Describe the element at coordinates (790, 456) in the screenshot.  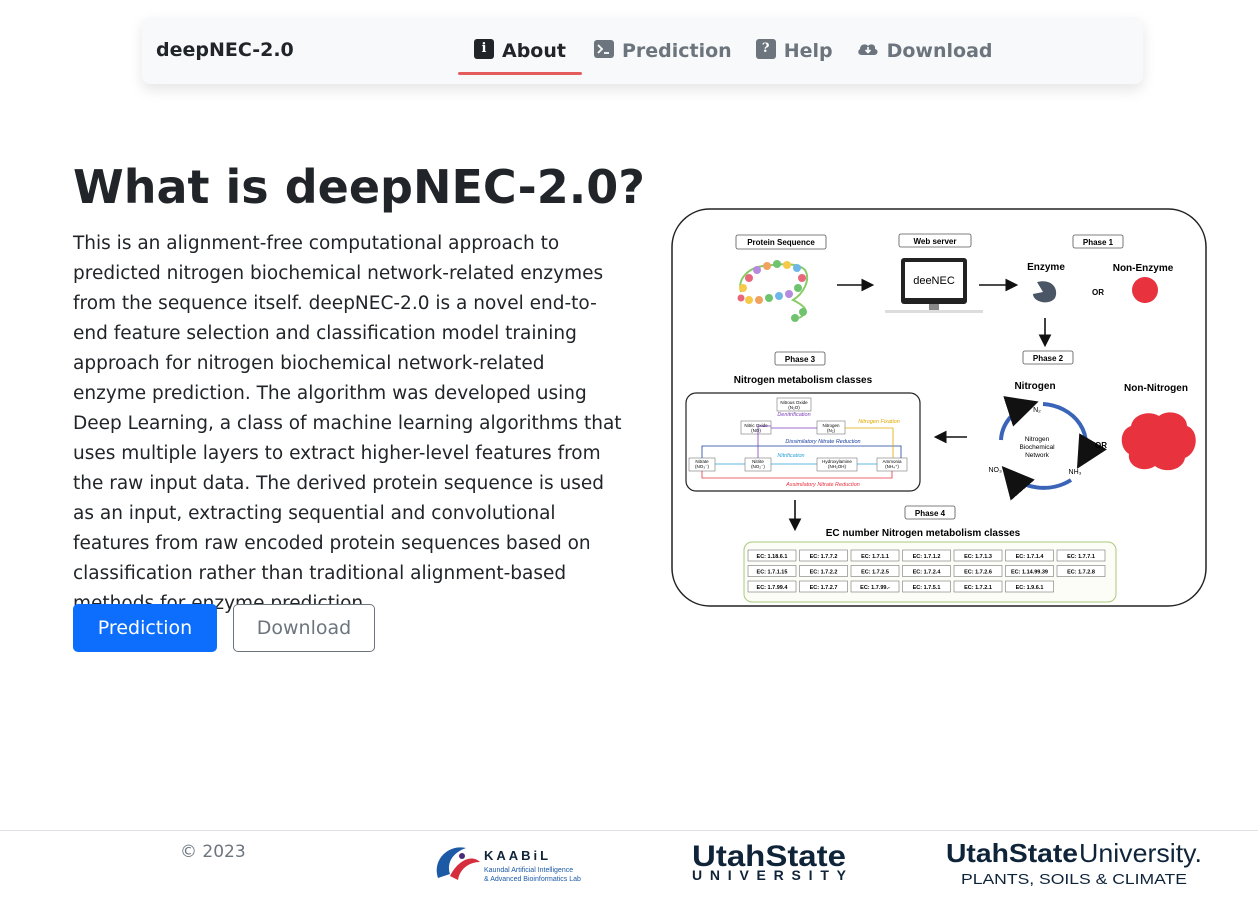
I see `label-nitrification: Nitrification` at that location.